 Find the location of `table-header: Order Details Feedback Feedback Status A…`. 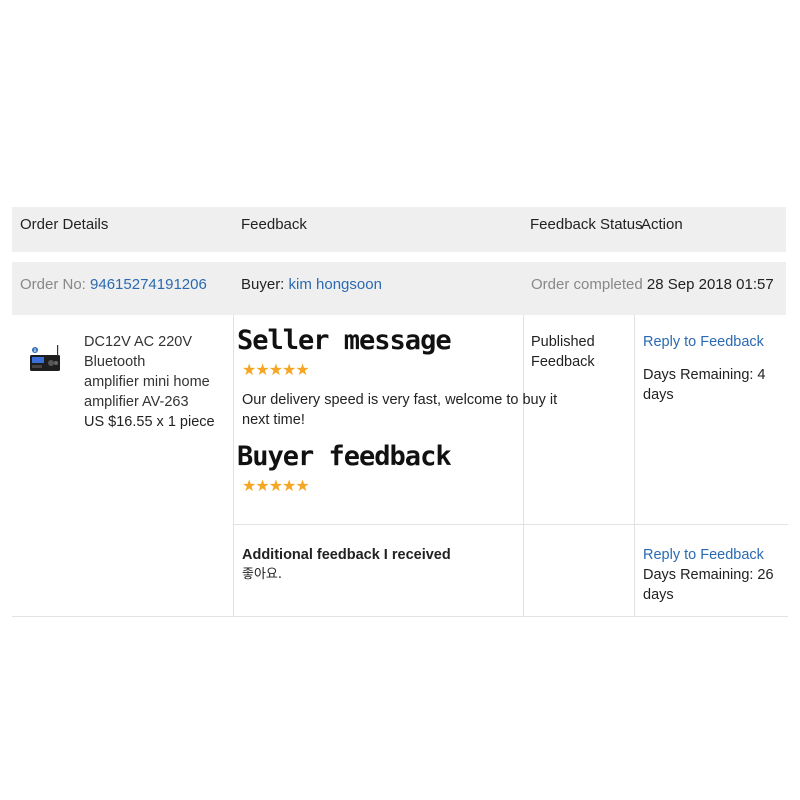

table-header: Order Details Feedback Feedback Status A… is located at coordinates (399, 229).